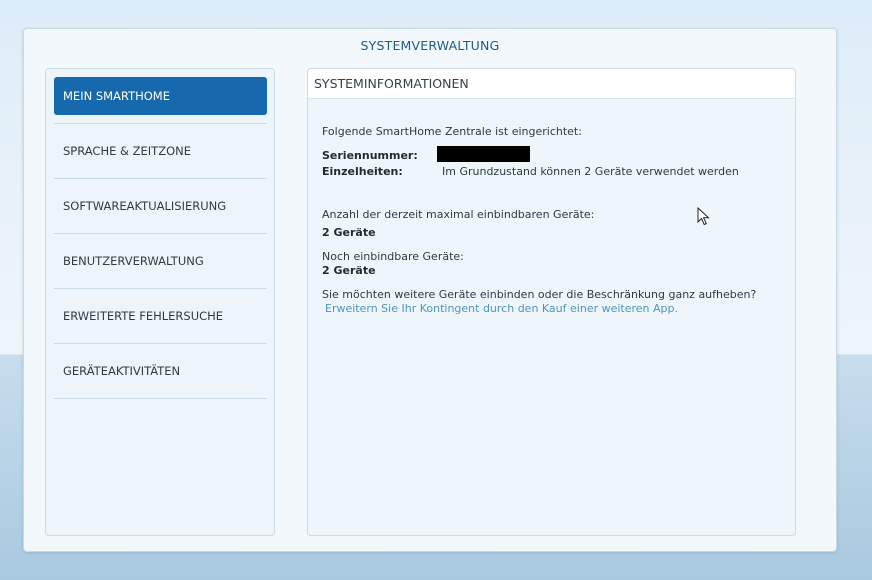  I want to click on sidebar-item-erweiterte-fehlersuche: ERWEITERTE FEHLERSUCHE, so click(160, 316).